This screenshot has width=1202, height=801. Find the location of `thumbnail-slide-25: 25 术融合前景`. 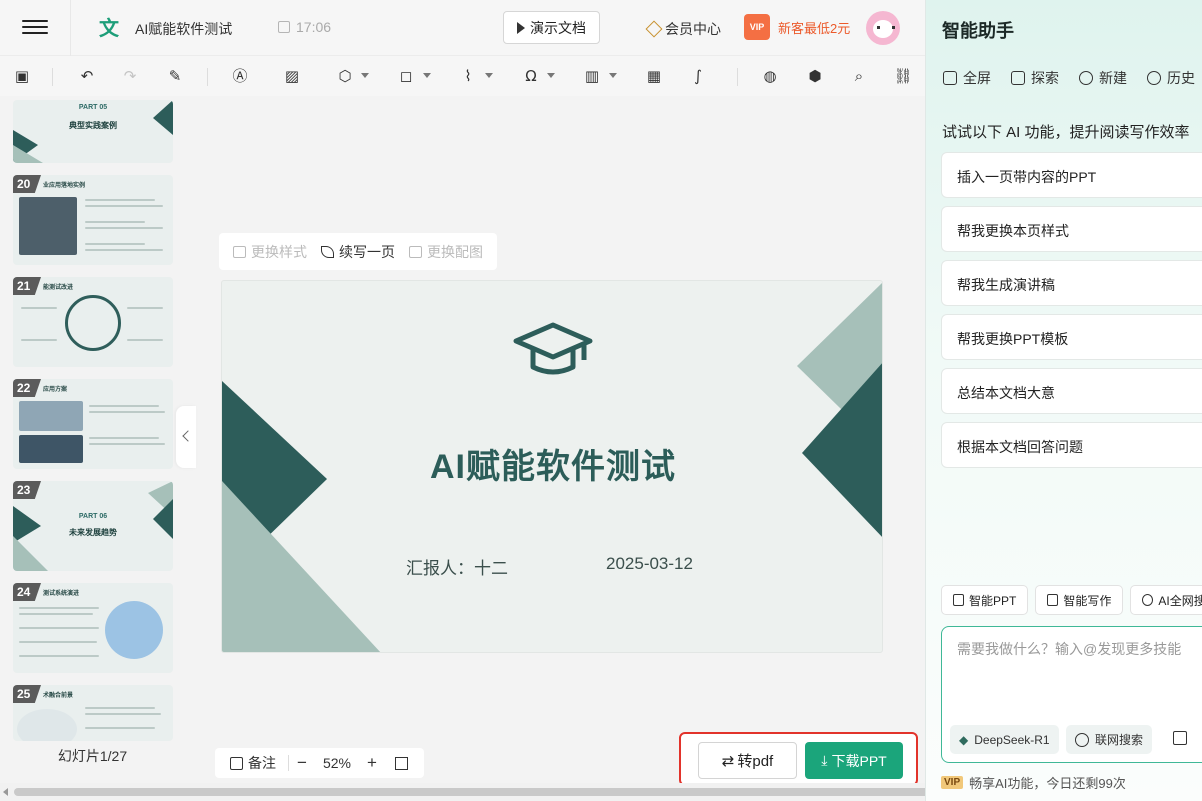

thumbnail-slide-25: 25 术融合前景 is located at coordinates (93, 713).